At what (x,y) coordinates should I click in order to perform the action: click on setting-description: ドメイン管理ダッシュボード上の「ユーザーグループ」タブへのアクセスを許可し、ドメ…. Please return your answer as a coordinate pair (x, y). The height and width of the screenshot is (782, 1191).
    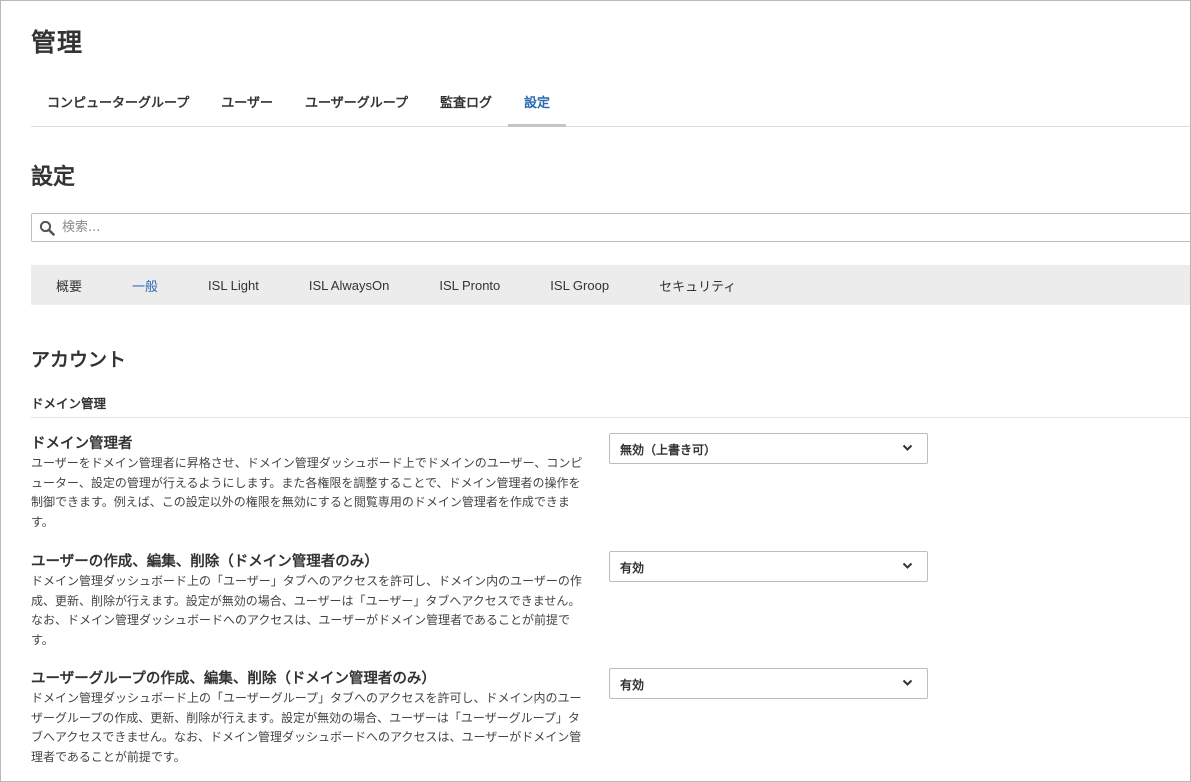
    Looking at the image, I should click on (306, 727).